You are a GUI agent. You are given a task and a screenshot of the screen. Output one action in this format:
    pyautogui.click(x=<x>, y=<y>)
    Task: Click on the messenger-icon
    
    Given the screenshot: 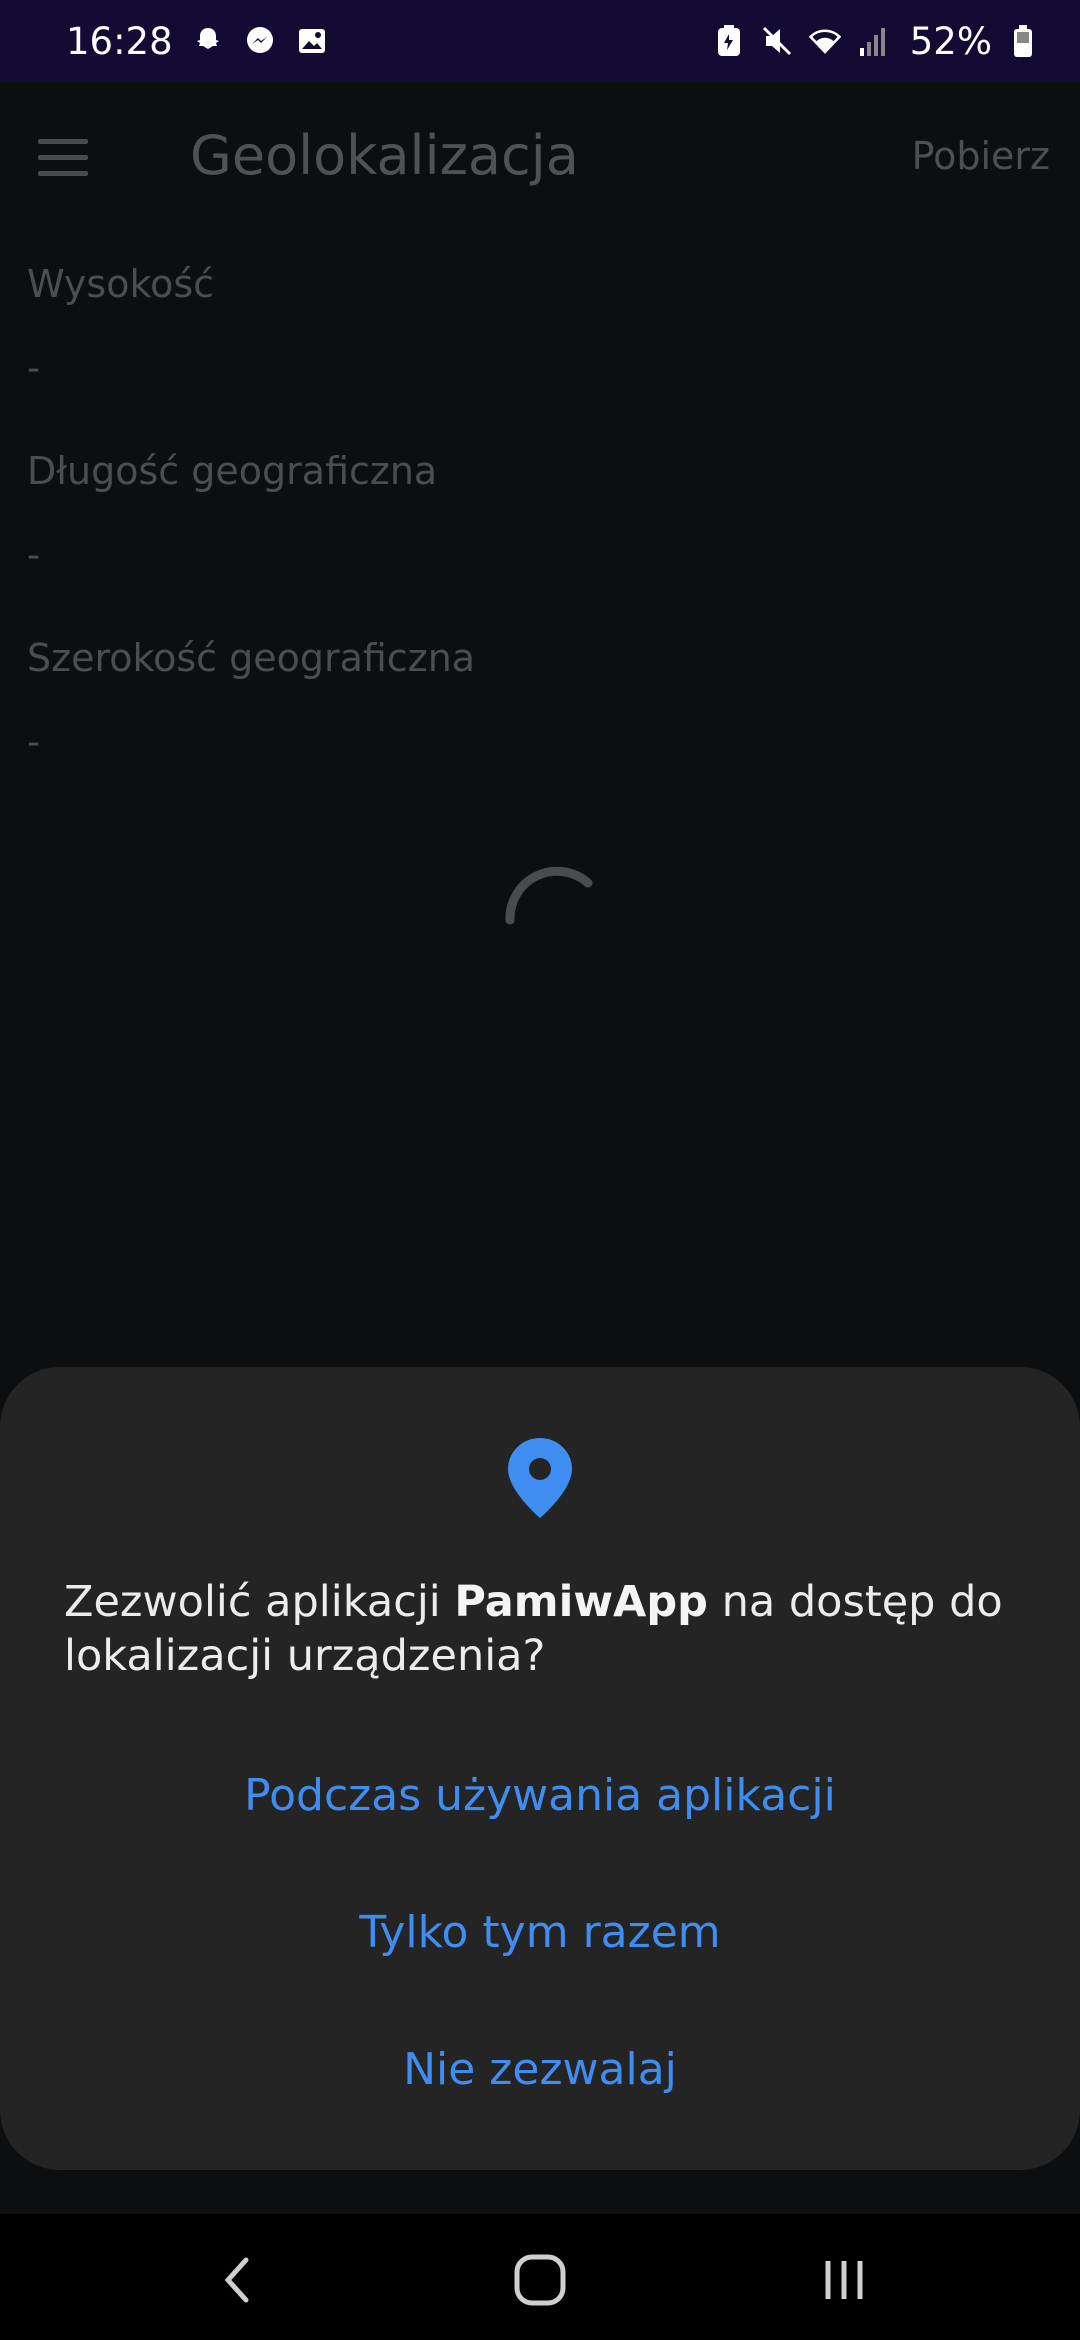 What is the action you would take?
    pyautogui.click(x=260, y=41)
    